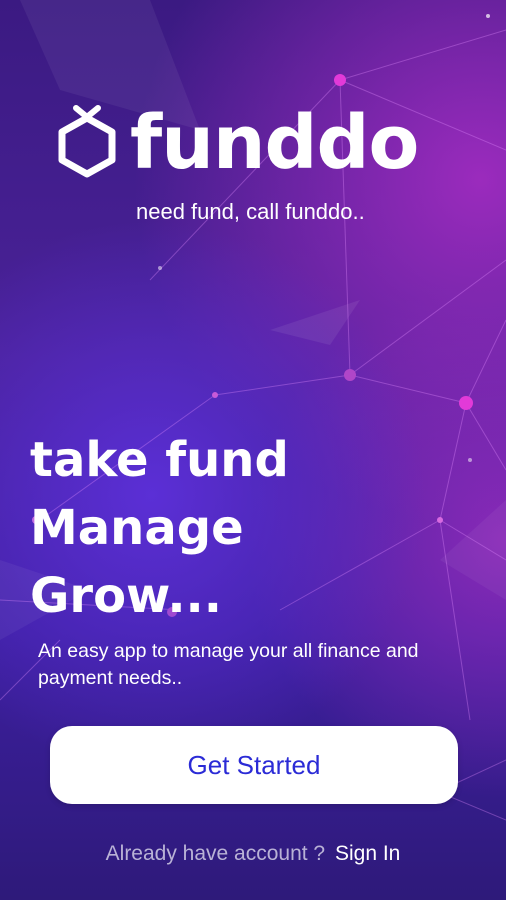 Image resolution: width=506 pixels, height=900 pixels. I want to click on hexagon-logo-icon, so click(87, 141).